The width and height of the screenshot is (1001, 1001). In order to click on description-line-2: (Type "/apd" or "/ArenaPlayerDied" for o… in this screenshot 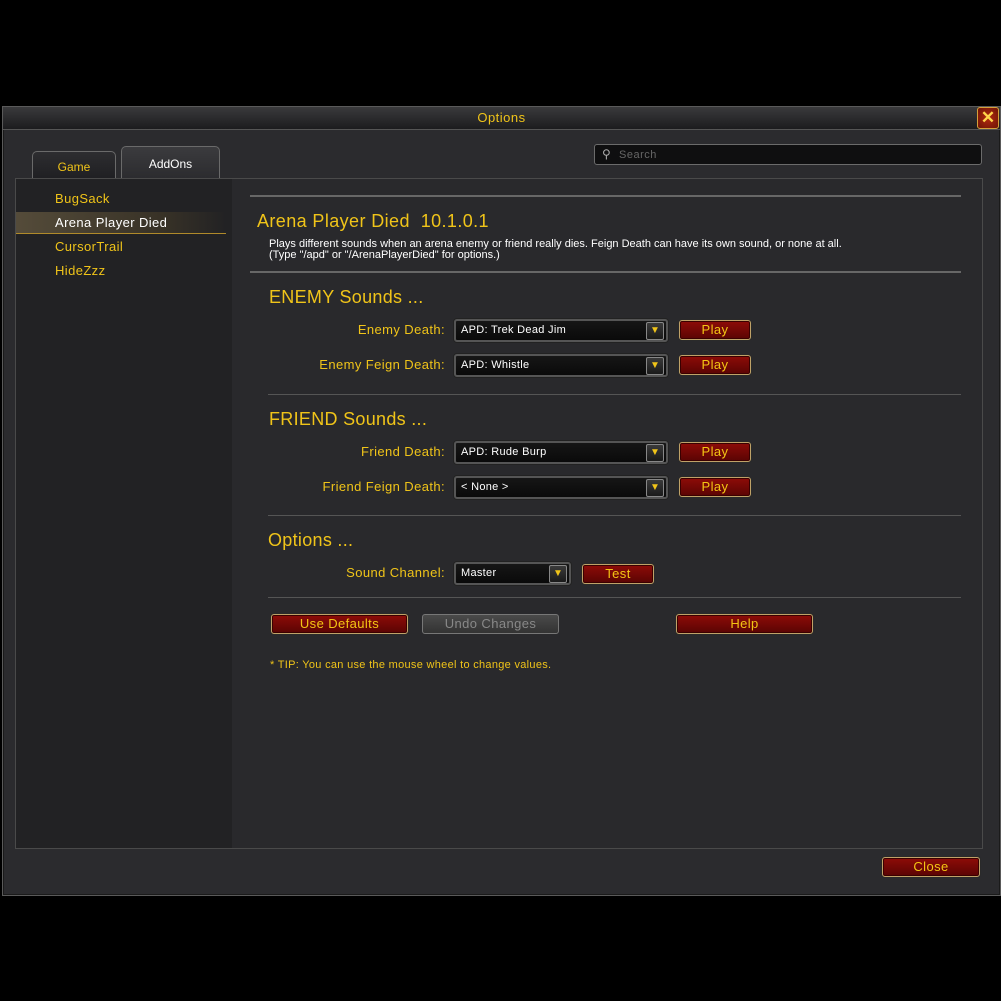, I will do `click(384, 255)`.